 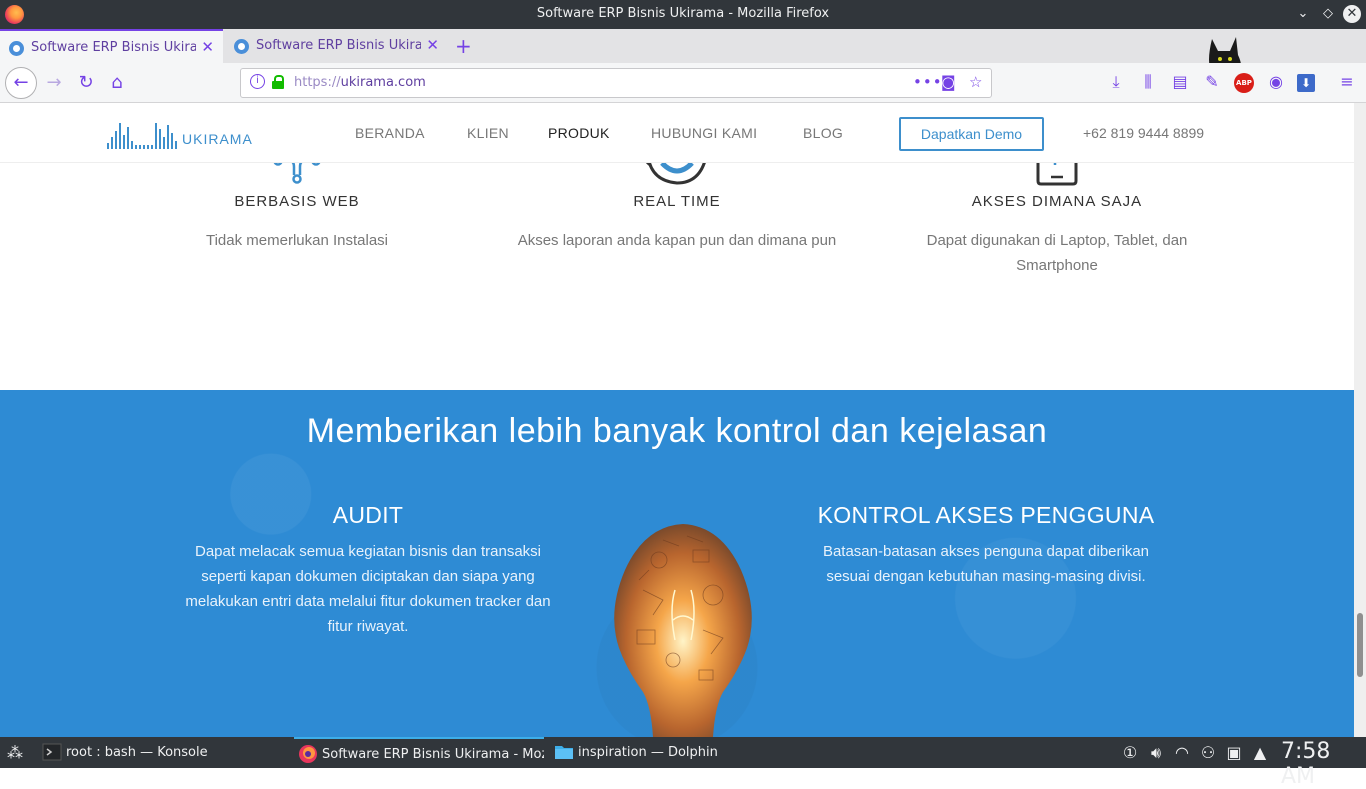 I want to click on application-launcher-icon: ⁂, so click(x=15, y=752).